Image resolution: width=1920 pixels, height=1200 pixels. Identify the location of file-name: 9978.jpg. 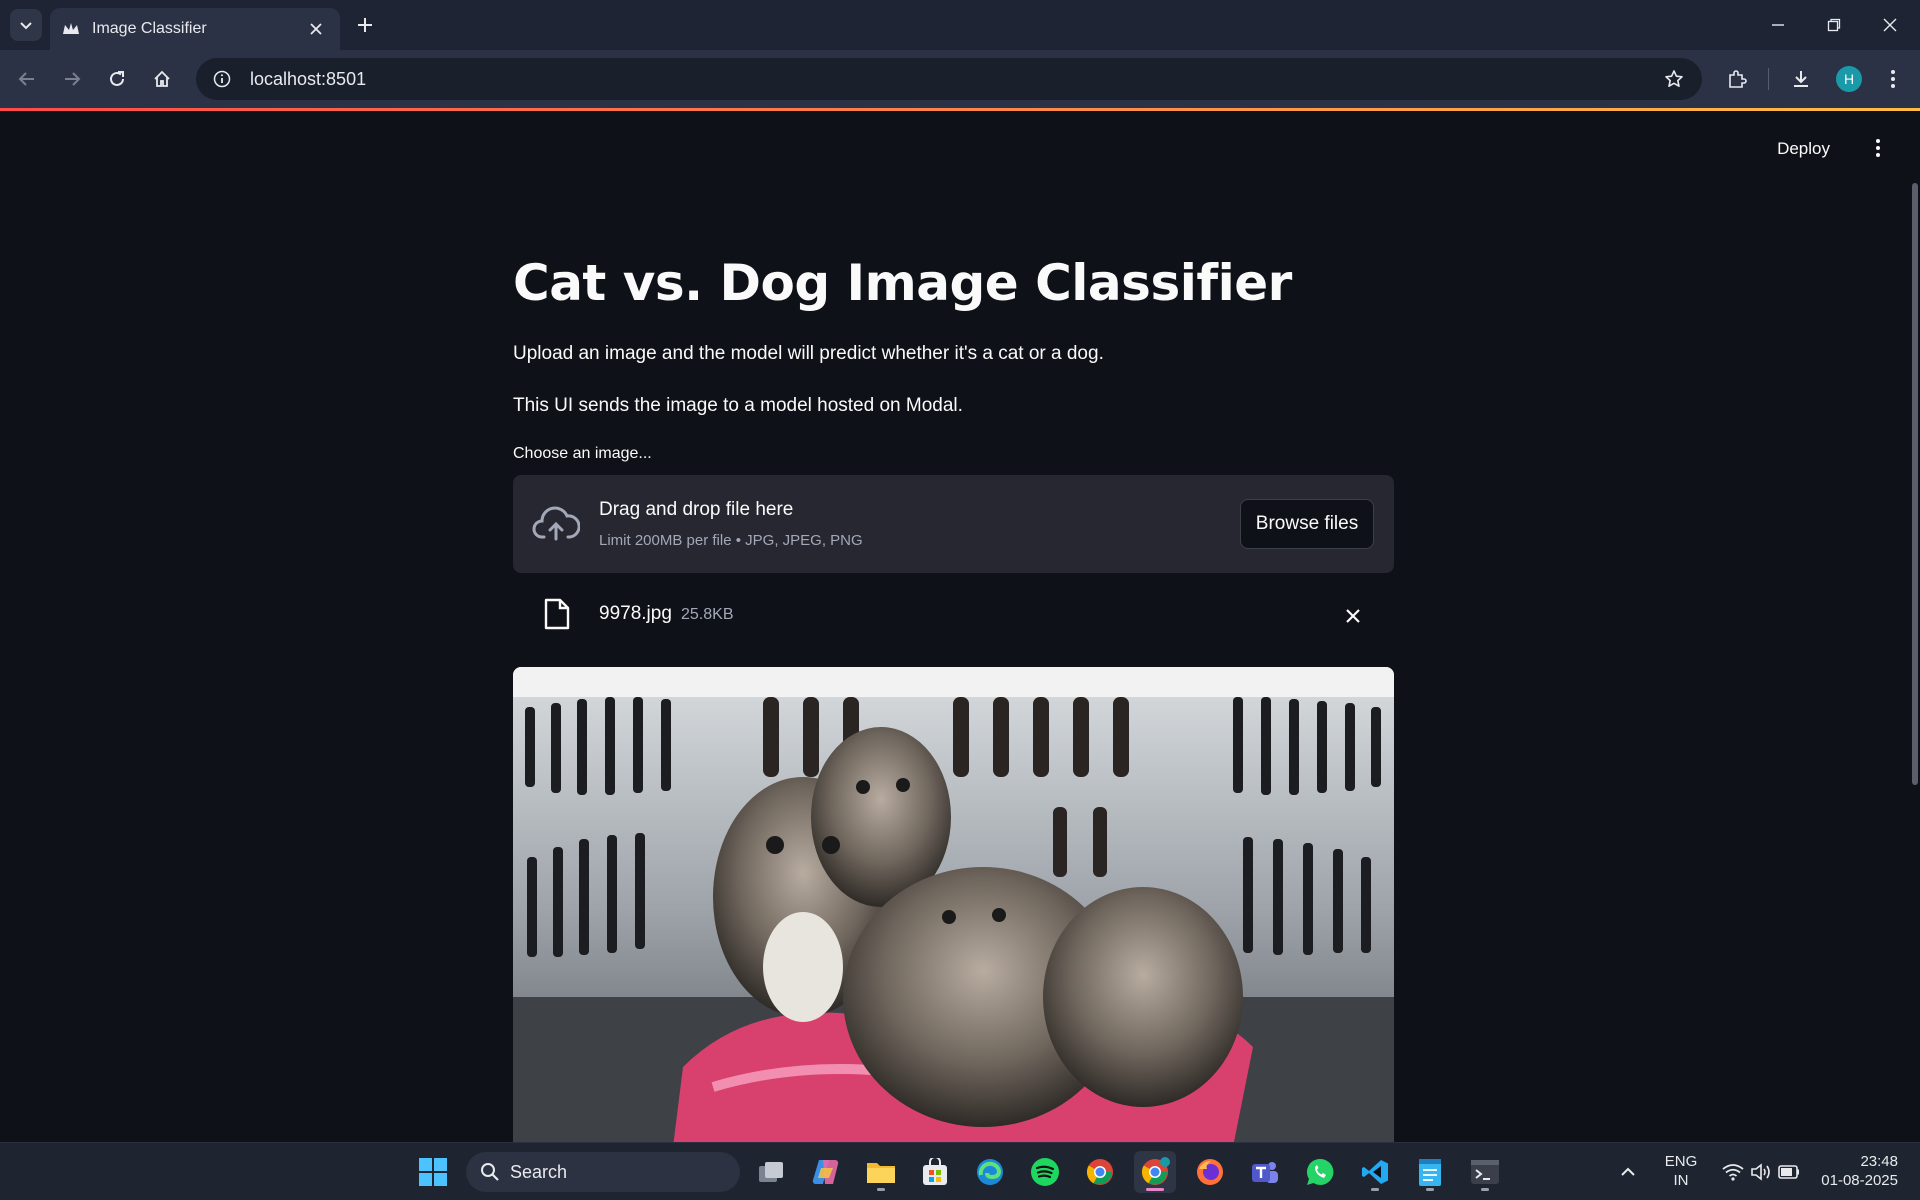
(635, 613).